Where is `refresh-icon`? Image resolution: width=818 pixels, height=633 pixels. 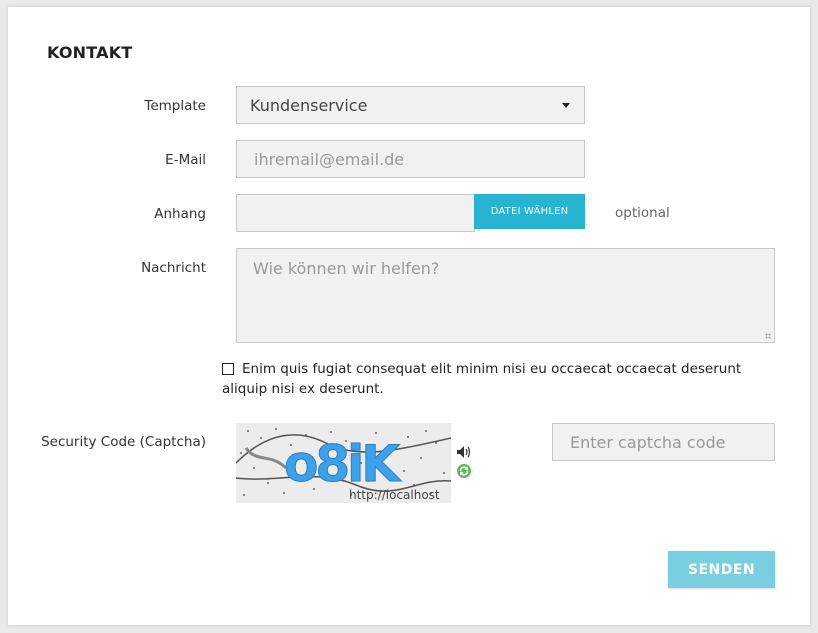 refresh-icon is located at coordinates (464, 471).